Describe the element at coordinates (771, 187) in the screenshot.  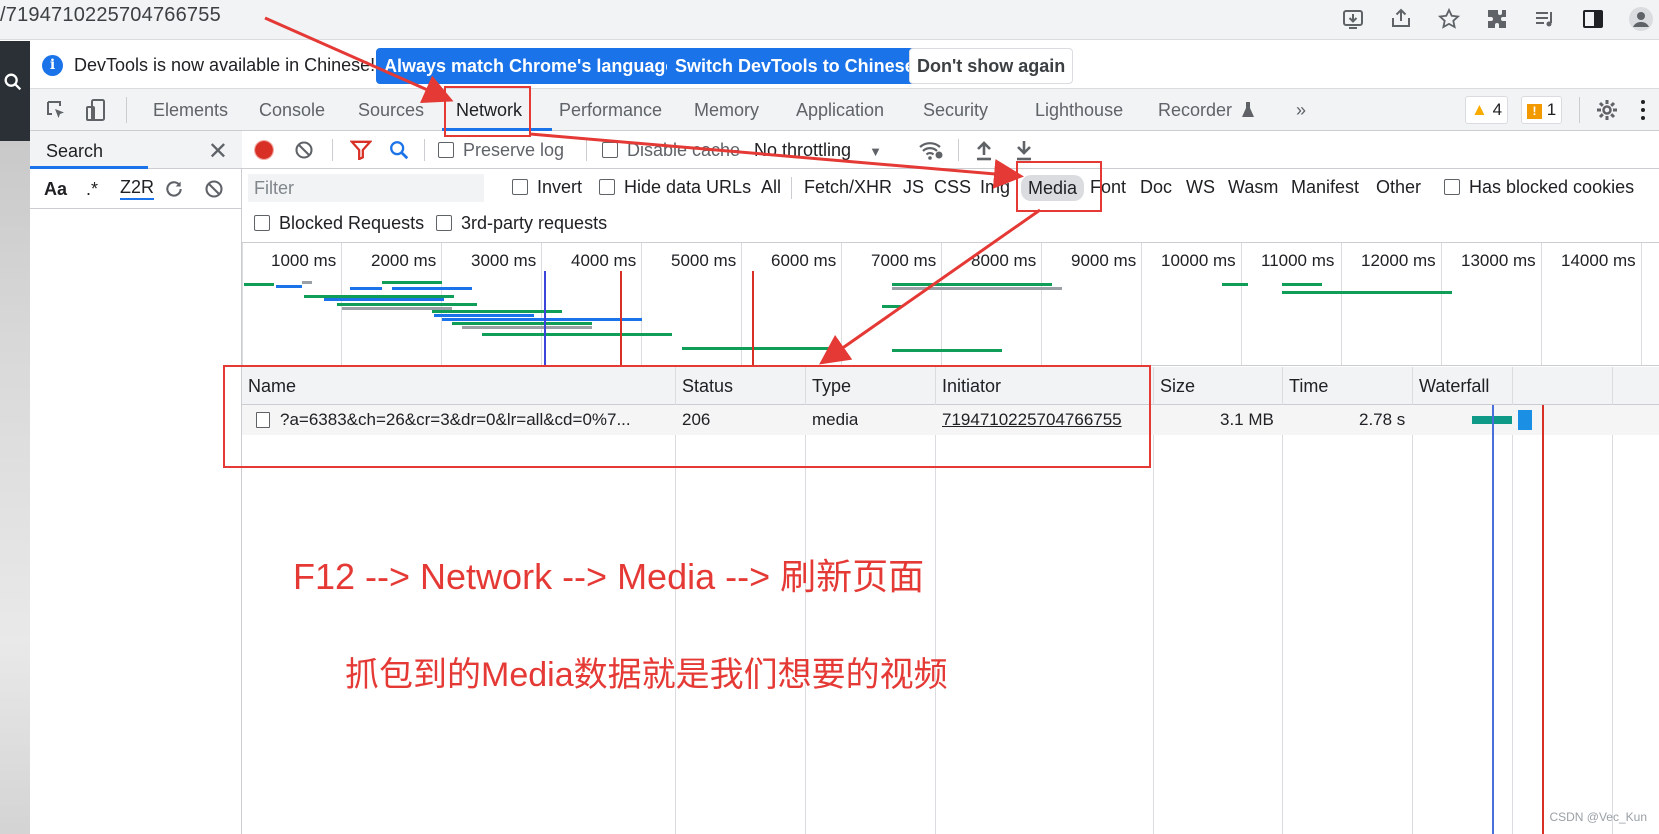
I see `filter-type-all: All` at that location.